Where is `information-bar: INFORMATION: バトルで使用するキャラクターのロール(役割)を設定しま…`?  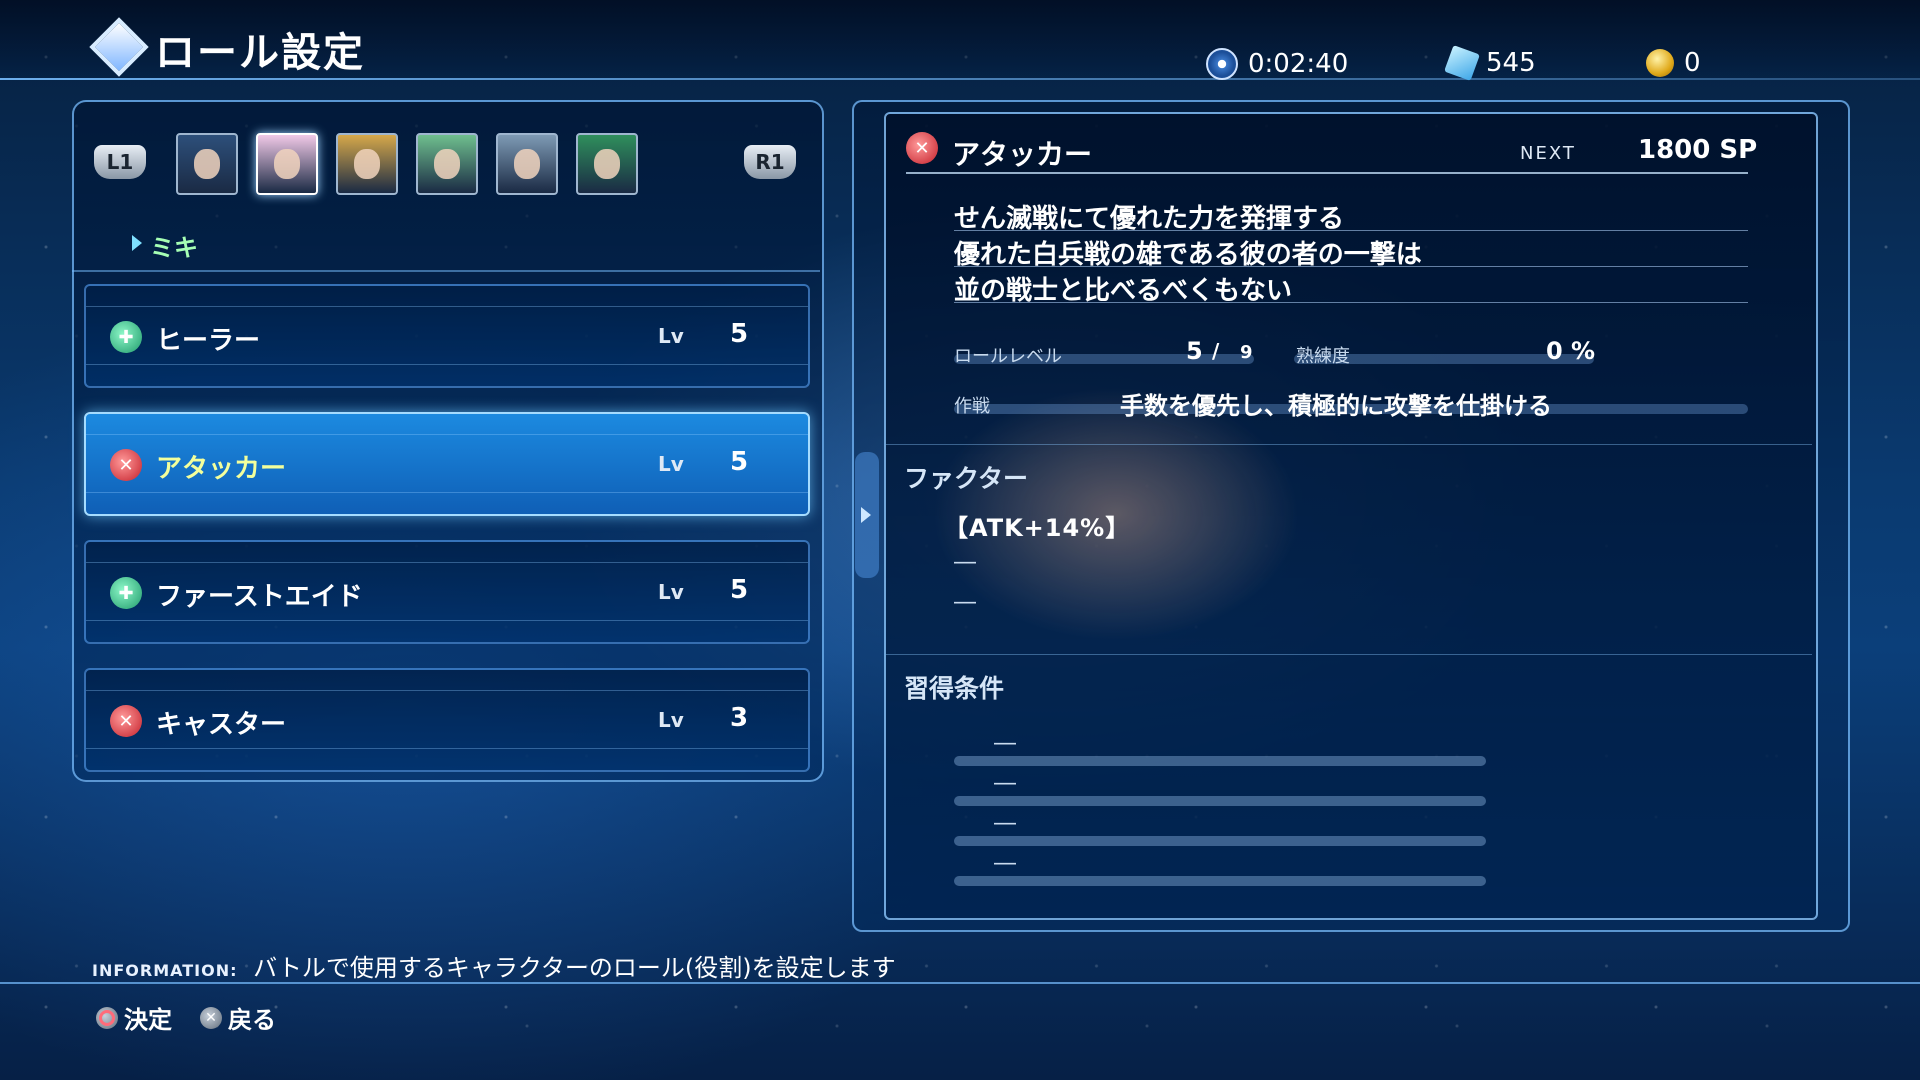
information-bar: INFORMATION: バトルで使用するキャラクターのロール(役割)を設定しま… is located at coordinates (494, 965).